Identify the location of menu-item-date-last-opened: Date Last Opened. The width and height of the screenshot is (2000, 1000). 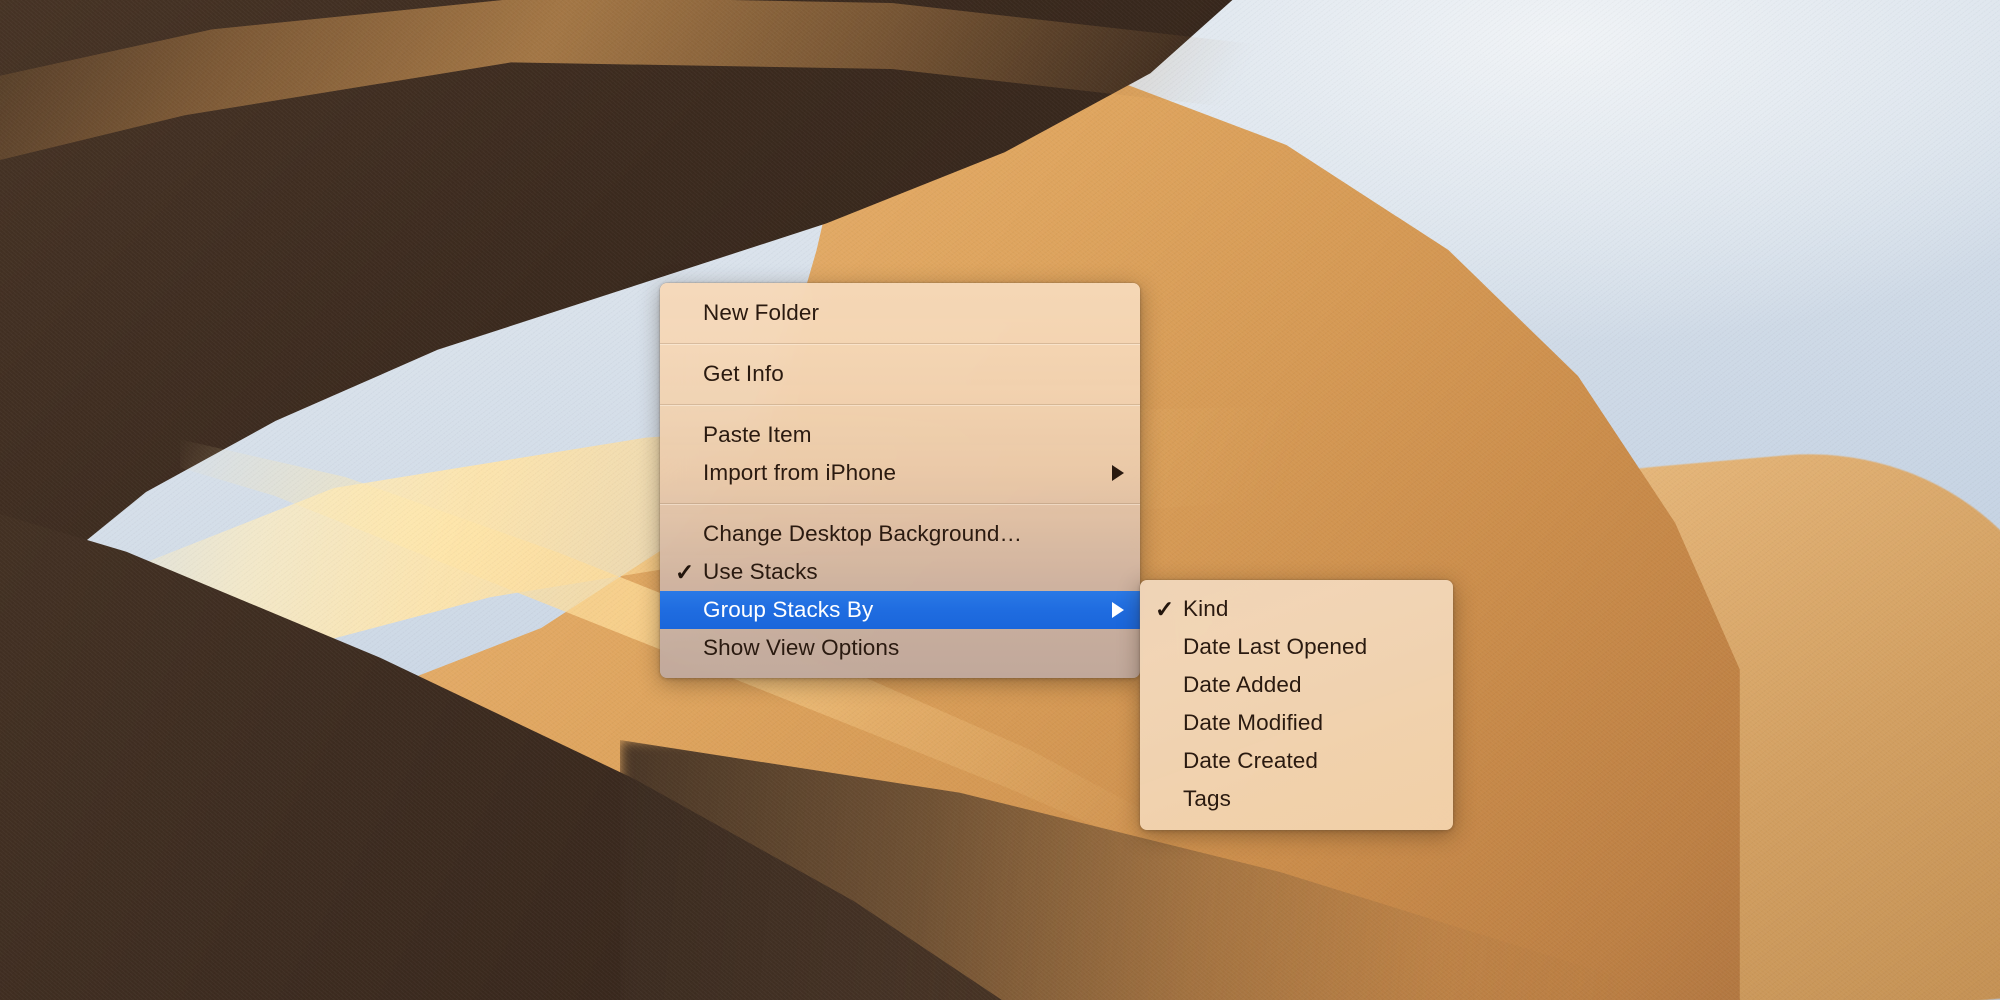
(1296, 647).